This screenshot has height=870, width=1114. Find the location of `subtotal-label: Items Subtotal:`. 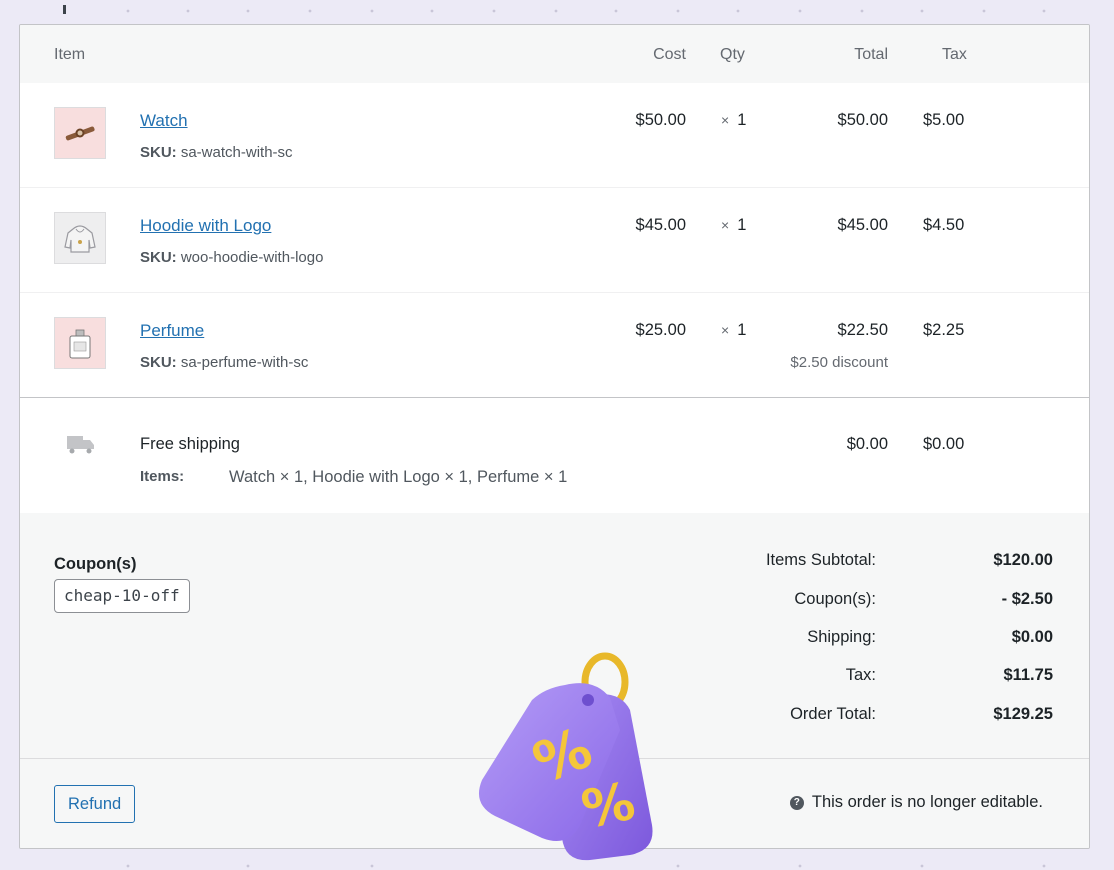

subtotal-label: Items Subtotal: is located at coordinates (820, 560).